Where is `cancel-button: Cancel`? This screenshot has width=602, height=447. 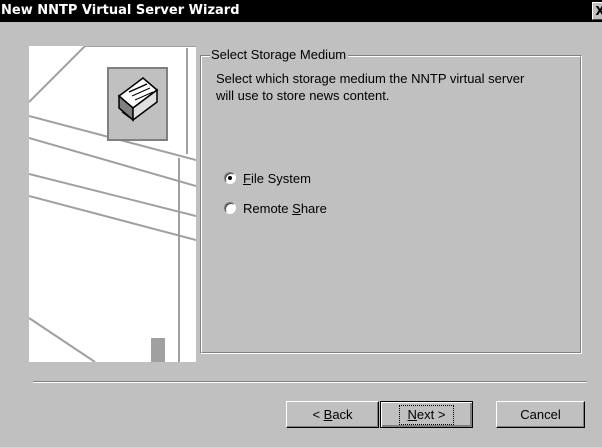
cancel-button: Cancel is located at coordinates (540, 414).